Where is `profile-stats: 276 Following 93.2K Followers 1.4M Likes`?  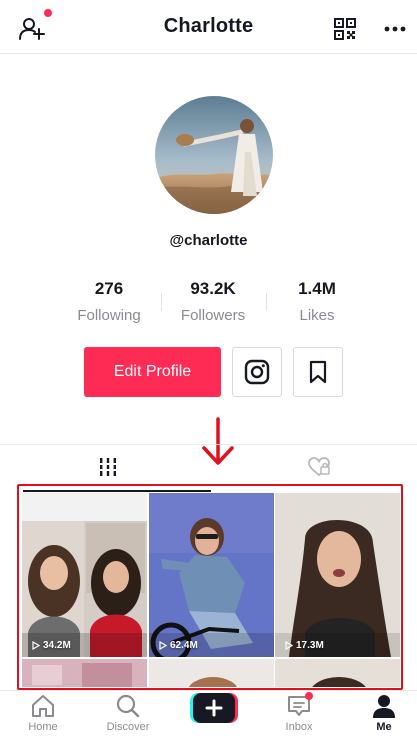 profile-stats: 276 Following 93.2K Followers 1.4M Likes is located at coordinates (208, 304).